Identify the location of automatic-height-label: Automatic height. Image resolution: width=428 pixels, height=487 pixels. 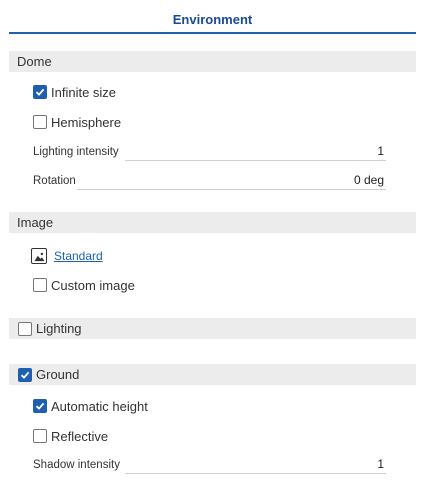
(99, 406).